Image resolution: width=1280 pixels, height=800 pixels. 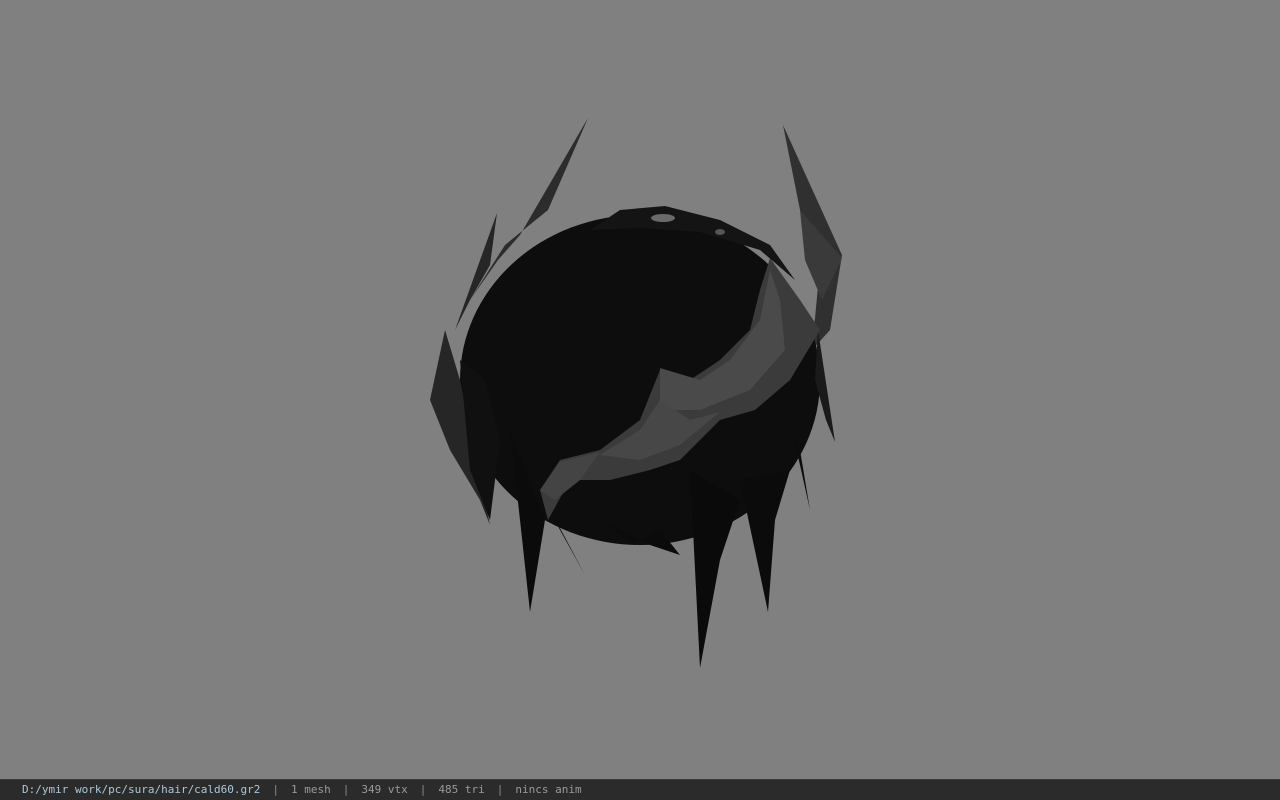 What do you see at coordinates (311, 789) in the screenshot?
I see `mesh-count: 1 mesh` at bounding box center [311, 789].